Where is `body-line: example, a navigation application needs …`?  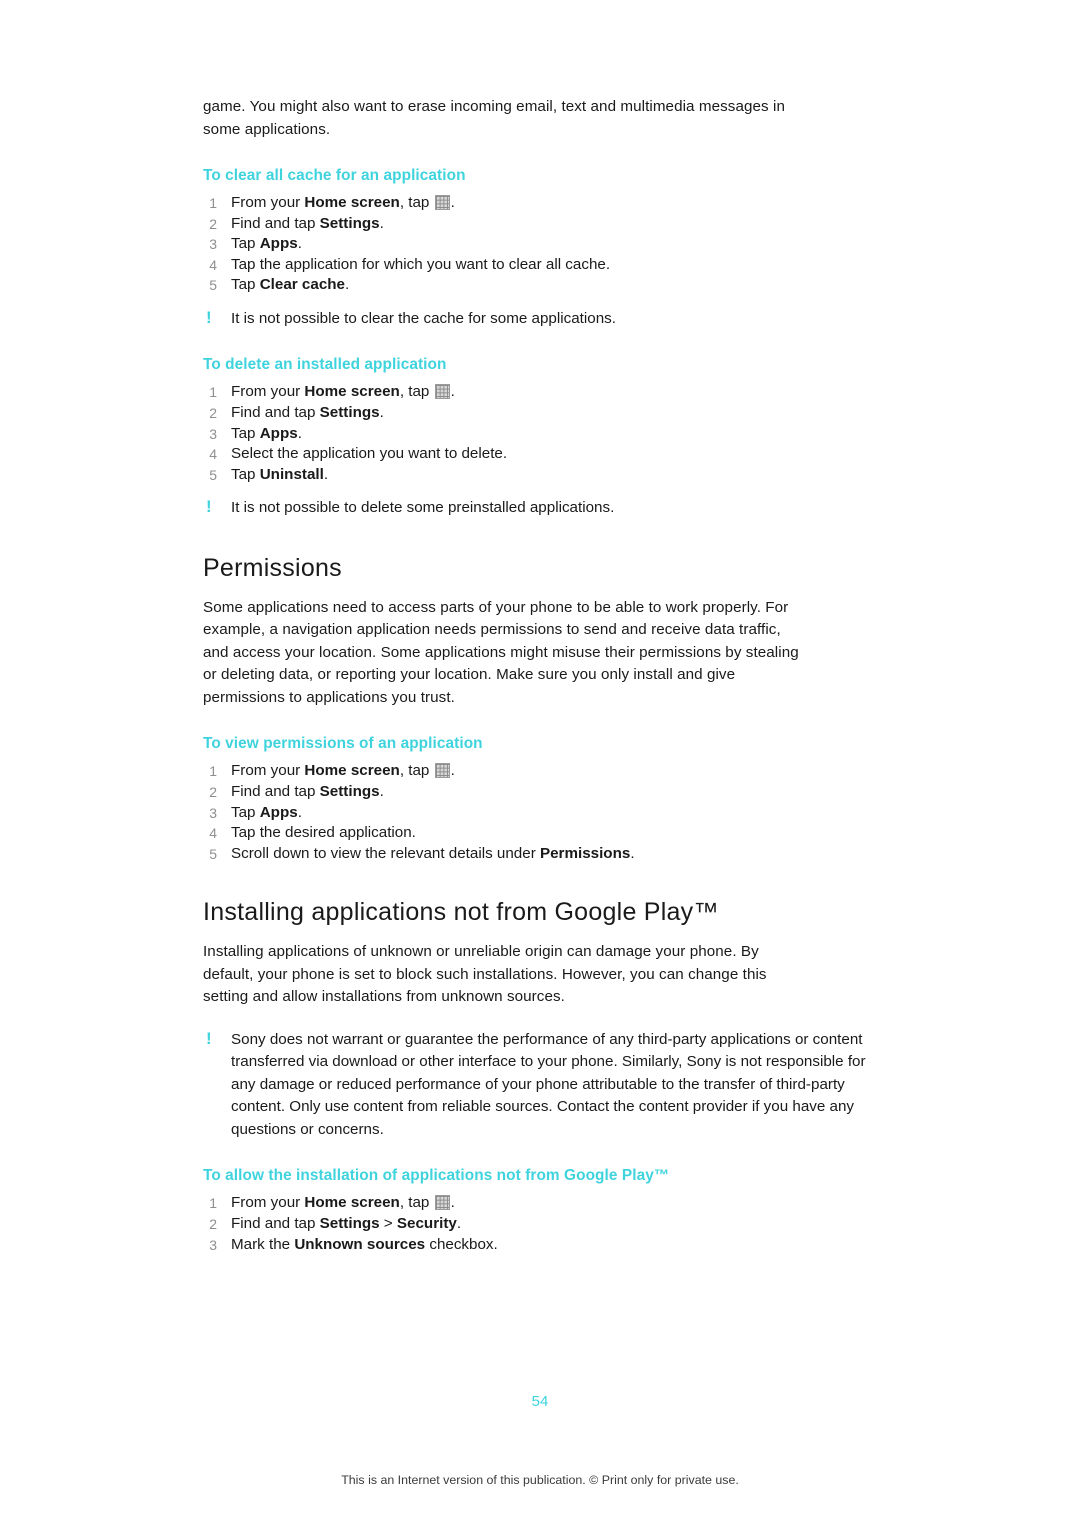 body-line: example, a navigation application needs … is located at coordinates (492, 630).